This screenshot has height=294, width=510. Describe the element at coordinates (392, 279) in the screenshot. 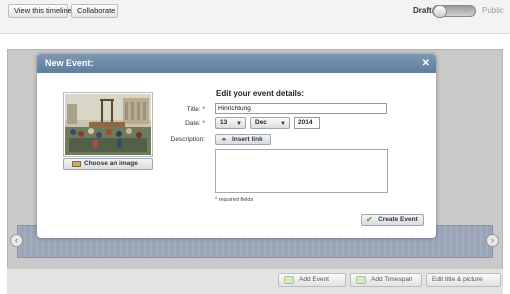

I see `add-timespan-label: Add Timespan` at that location.